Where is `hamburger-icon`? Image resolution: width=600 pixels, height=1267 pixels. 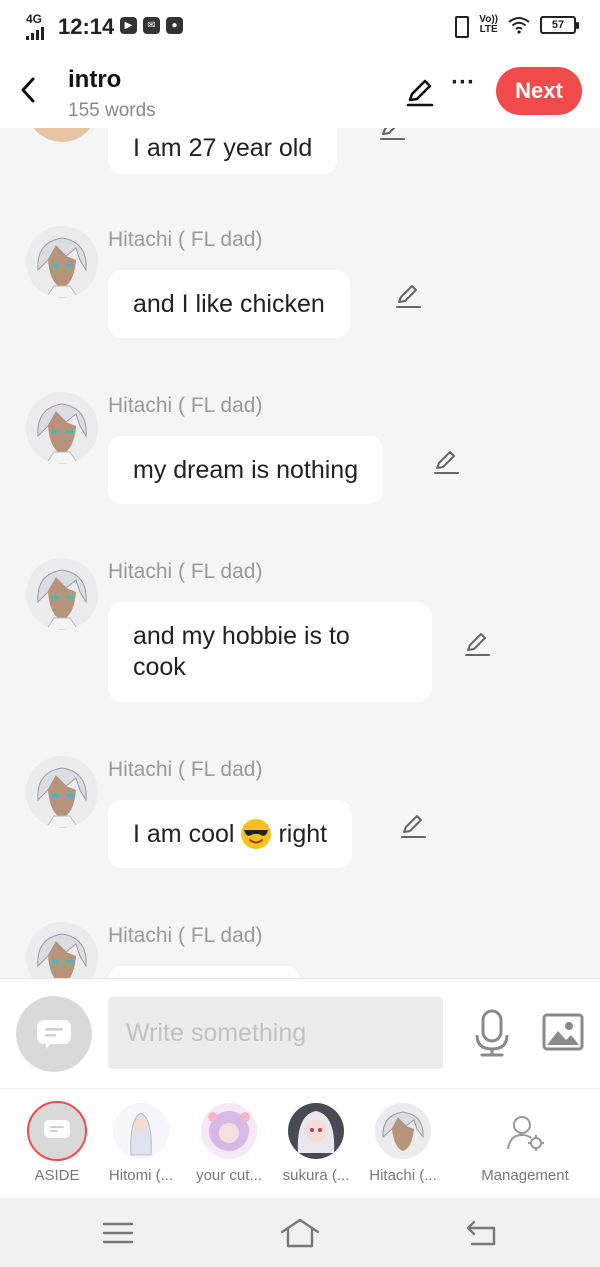
hamburger-icon is located at coordinates (118, 1233).